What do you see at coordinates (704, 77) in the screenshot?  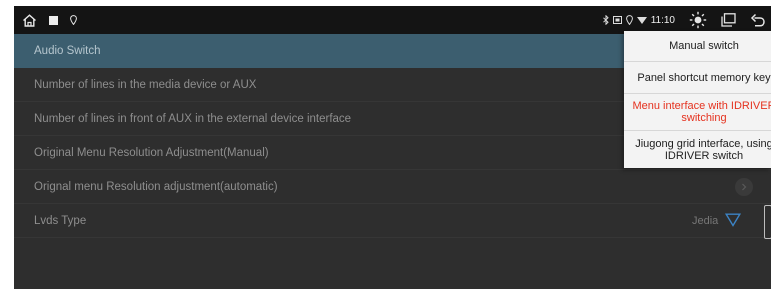 I see `option-label: Panel shortcut memory key` at bounding box center [704, 77].